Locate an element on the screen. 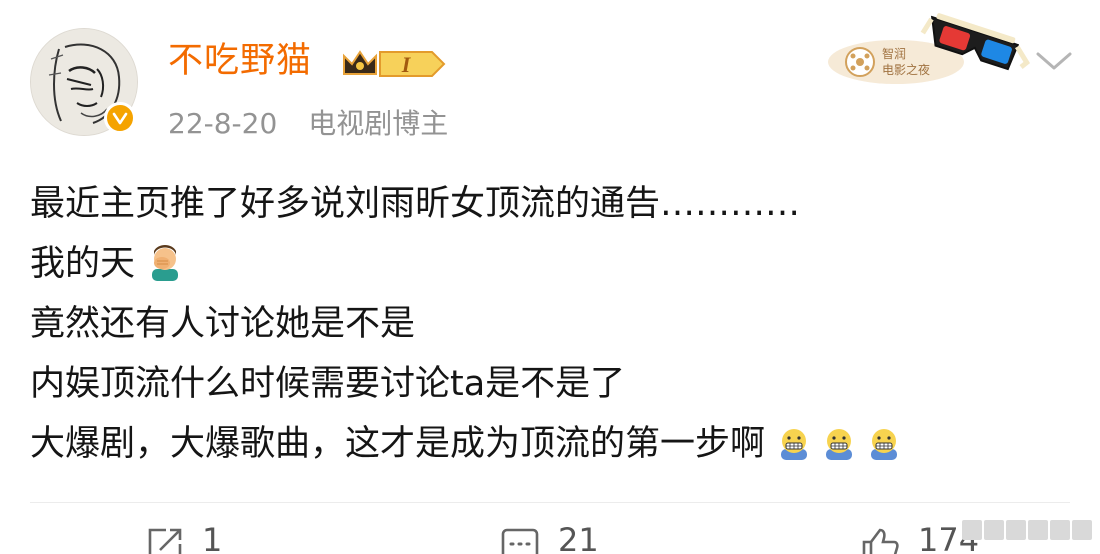  post-line-4: 内娱顶流什么时候需要讨论ta是不是了 is located at coordinates (555, 384).